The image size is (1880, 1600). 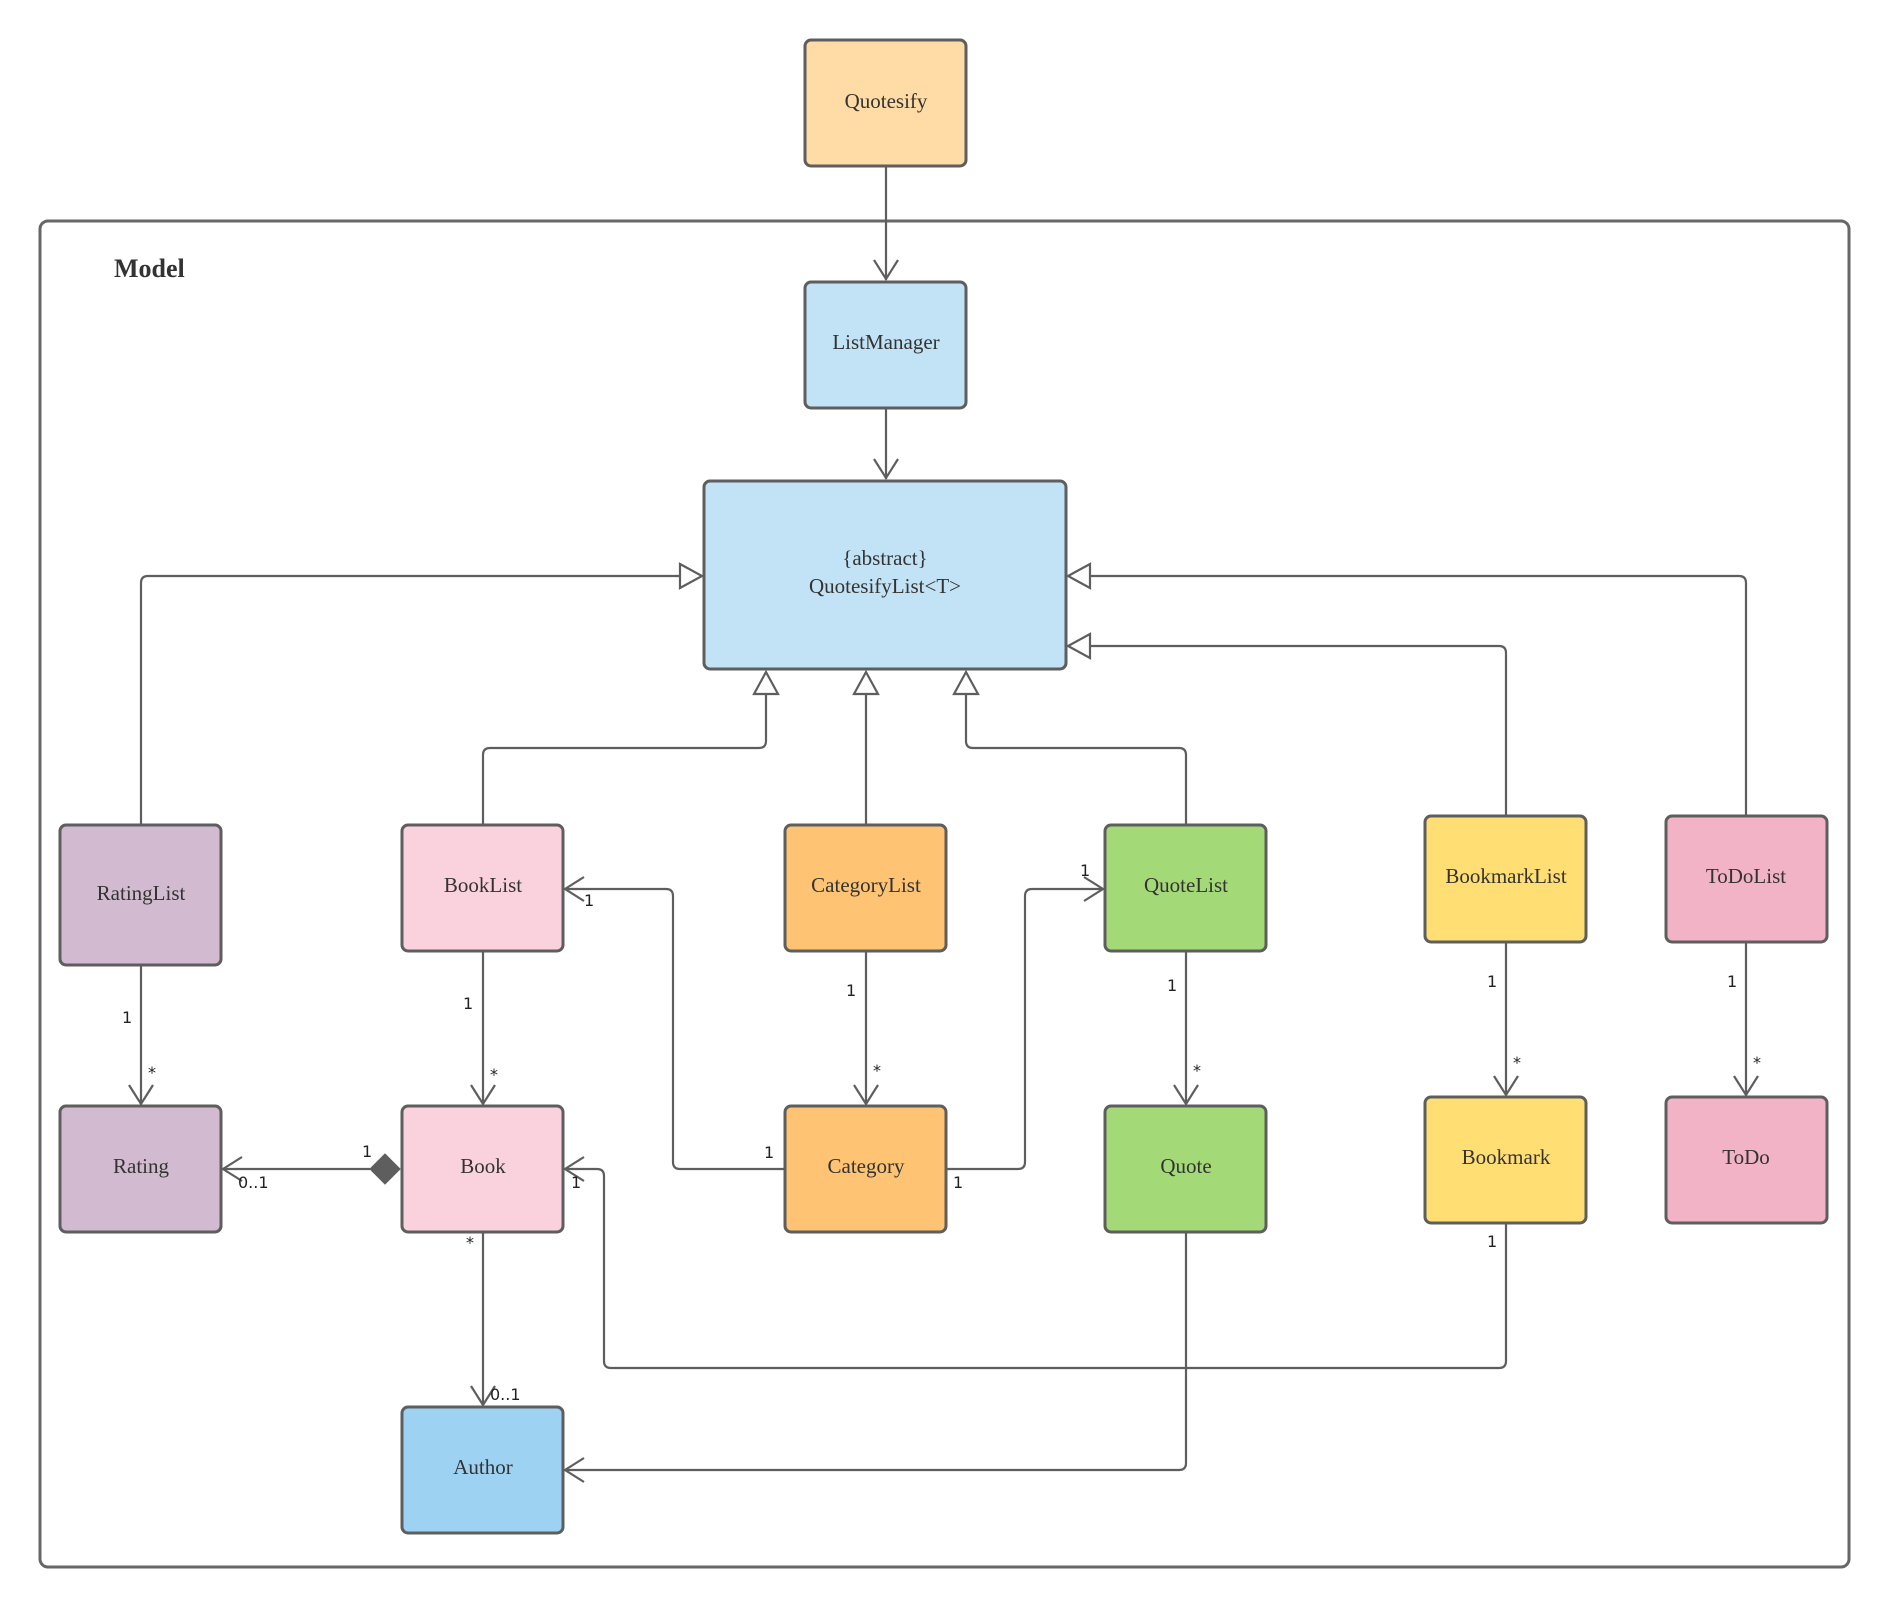 What do you see at coordinates (1732, 981) in the screenshot?
I see `mult-todolist-todo-src: 1` at bounding box center [1732, 981].